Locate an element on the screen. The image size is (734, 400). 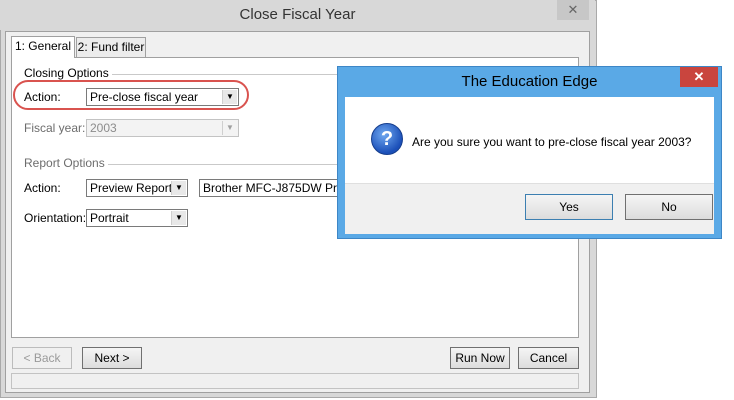
fiscal-year-value: 2003 is located at coordinates (103, 128).